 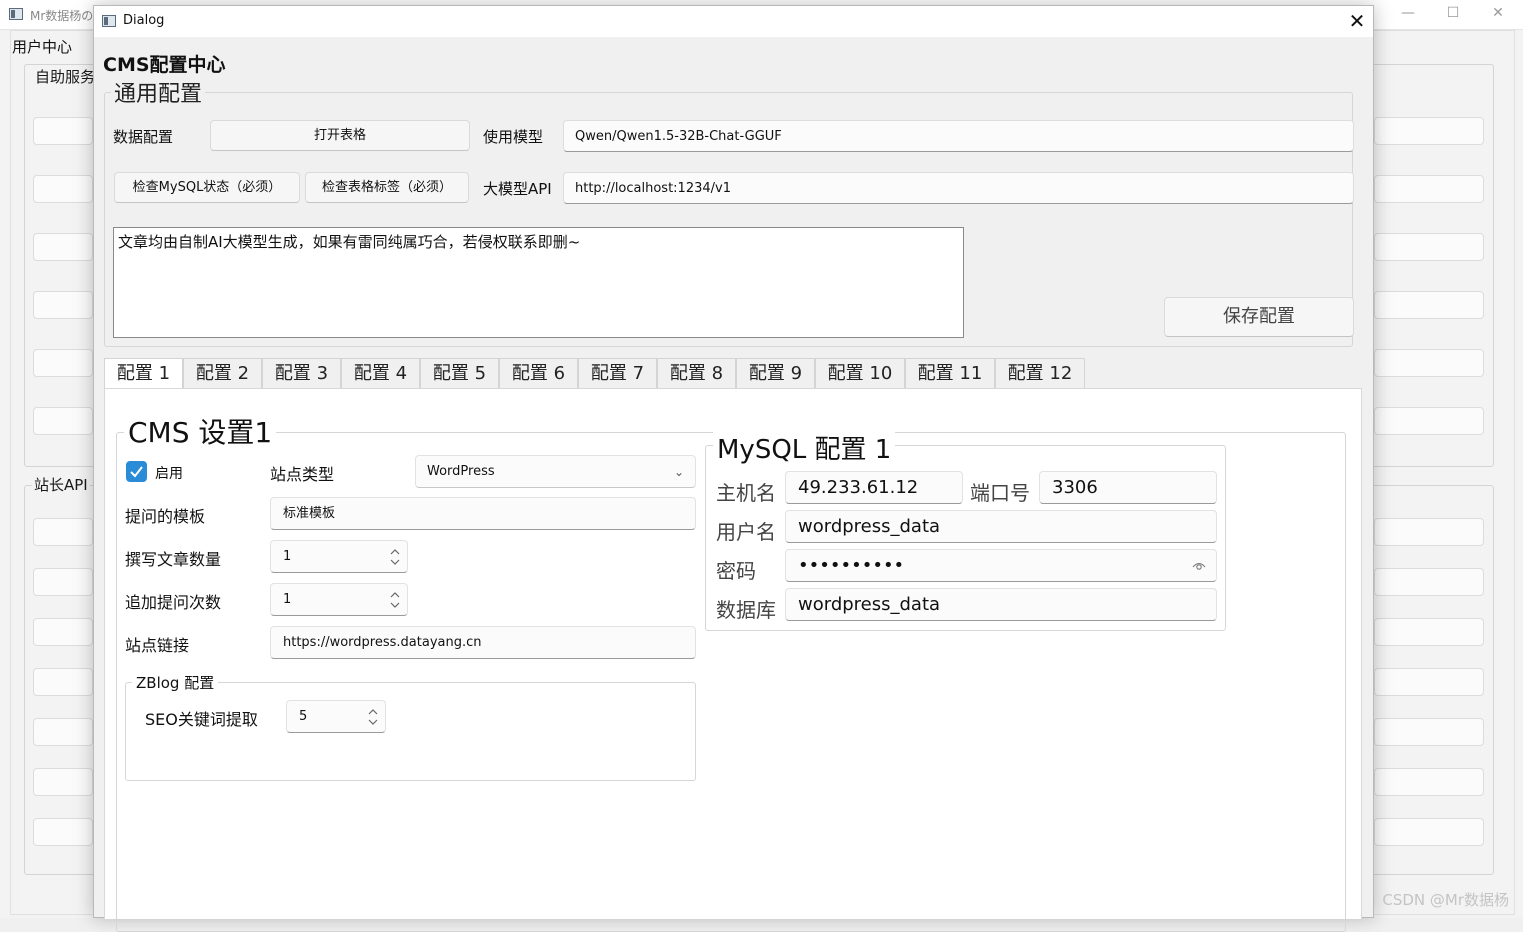 What do you see at coordinates (483, 513) in the screenshot?
I see `template-field: 标准模板` at bounding box center [483, 513].